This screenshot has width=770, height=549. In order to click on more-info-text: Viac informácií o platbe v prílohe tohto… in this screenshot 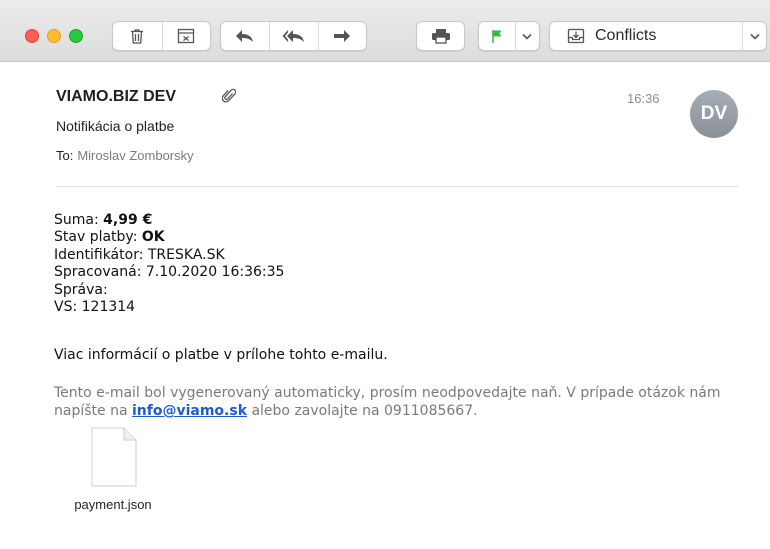, I will do `click(221, 355)`.